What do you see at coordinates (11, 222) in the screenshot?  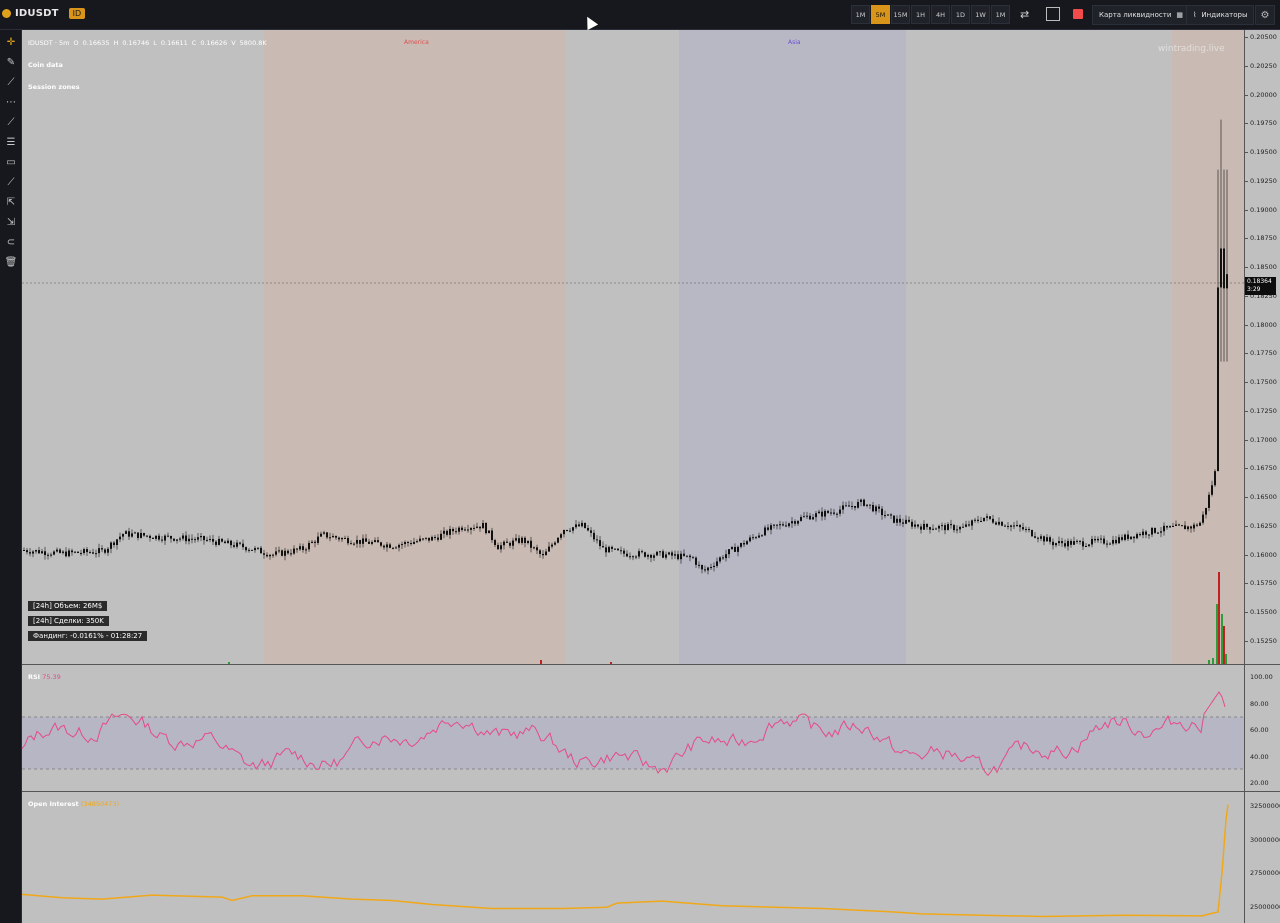 I see `short-position-icon: ⇲` at bounding box center [11, 222].